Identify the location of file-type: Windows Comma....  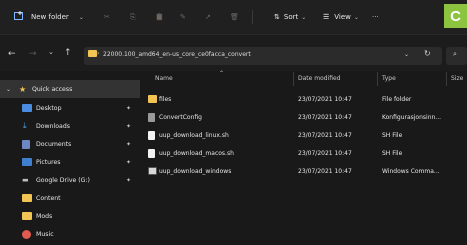
(411, 171).